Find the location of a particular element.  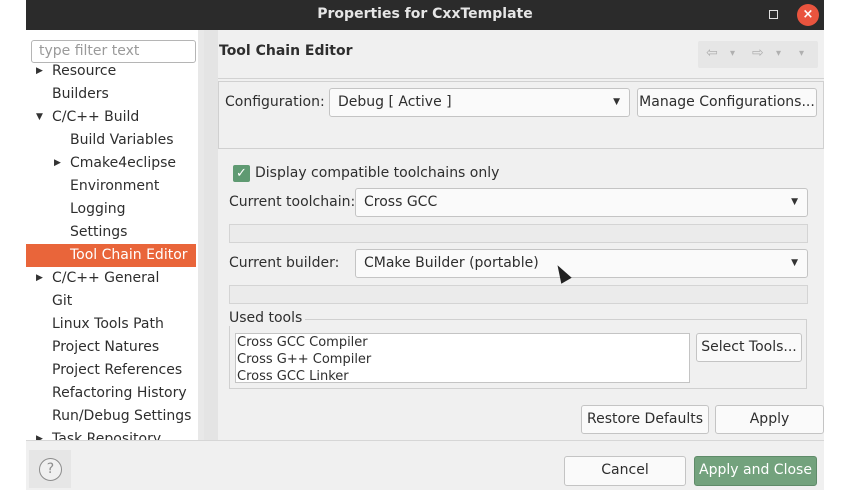

tree-item-cpp-build: ▼ C/C++ Build is located at coordinates (111, 117).